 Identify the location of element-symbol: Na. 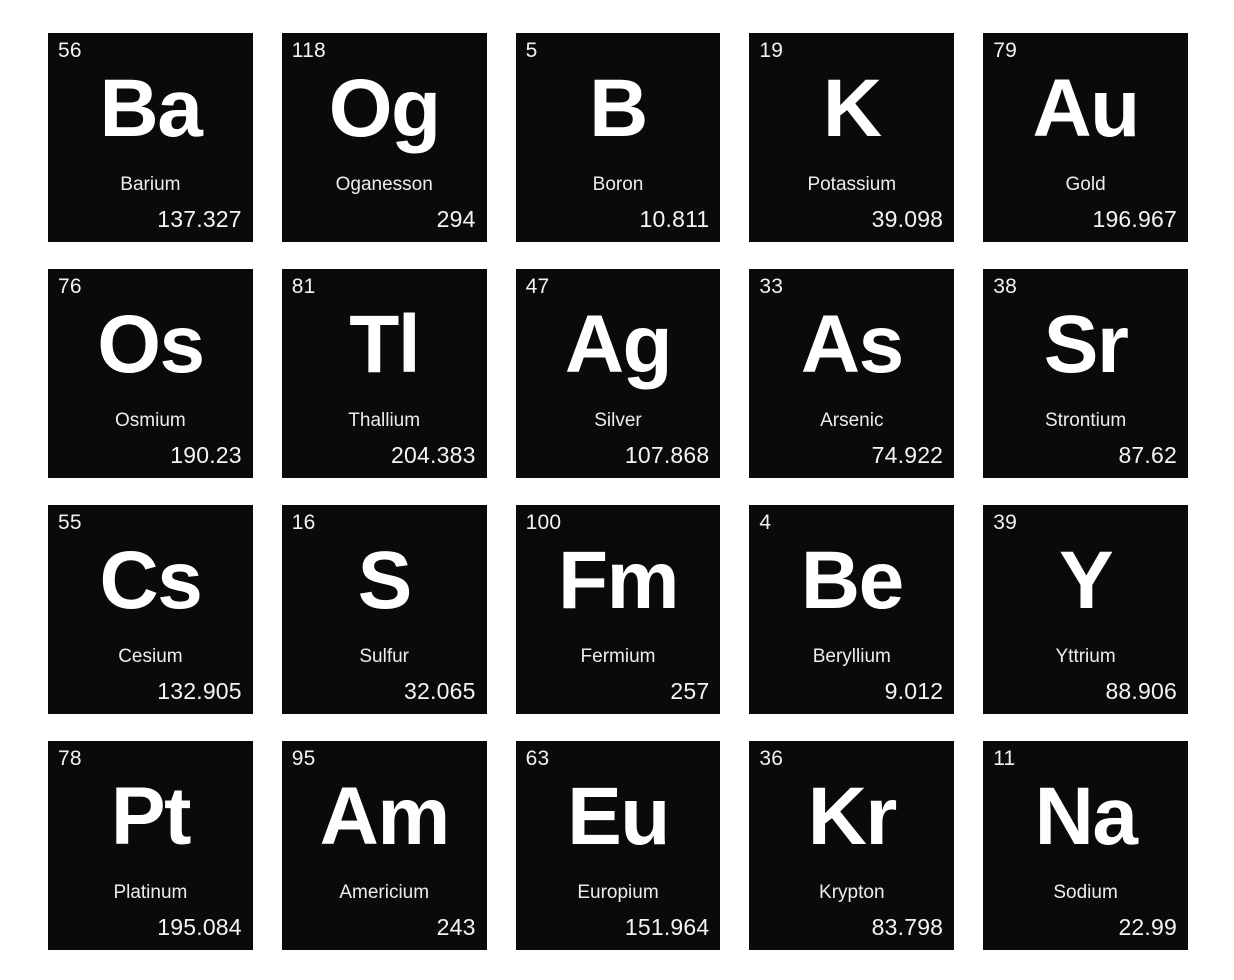
(1086, 817).